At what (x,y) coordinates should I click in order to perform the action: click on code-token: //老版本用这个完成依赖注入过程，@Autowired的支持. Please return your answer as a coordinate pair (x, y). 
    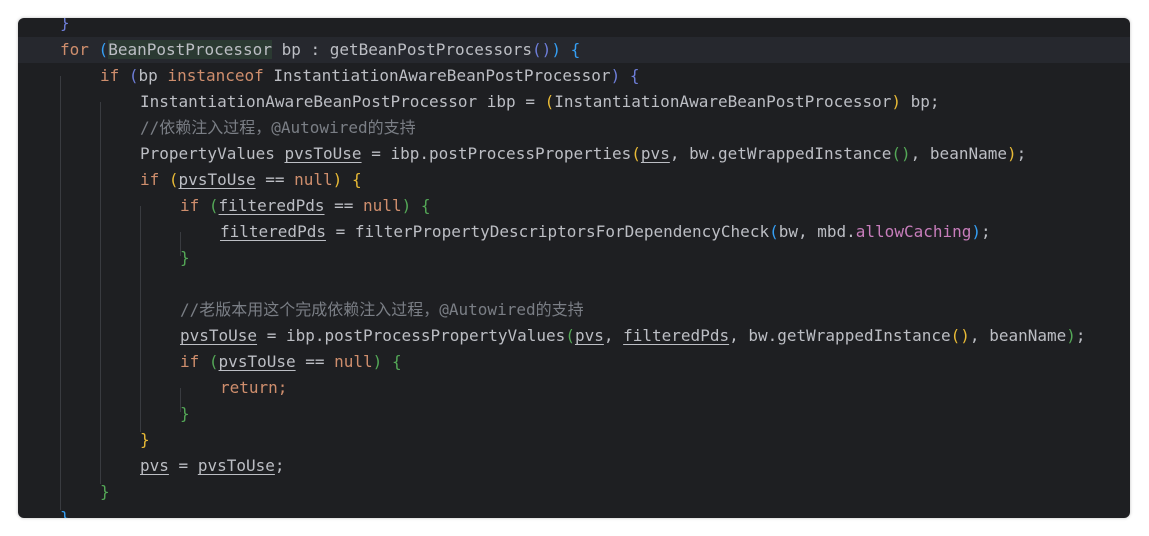
    Looking at the image, I should click on (382, 309).